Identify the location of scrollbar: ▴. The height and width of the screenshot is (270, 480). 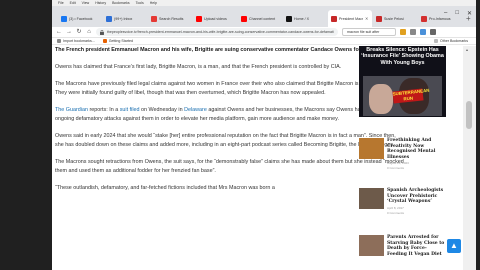
(469, 158).